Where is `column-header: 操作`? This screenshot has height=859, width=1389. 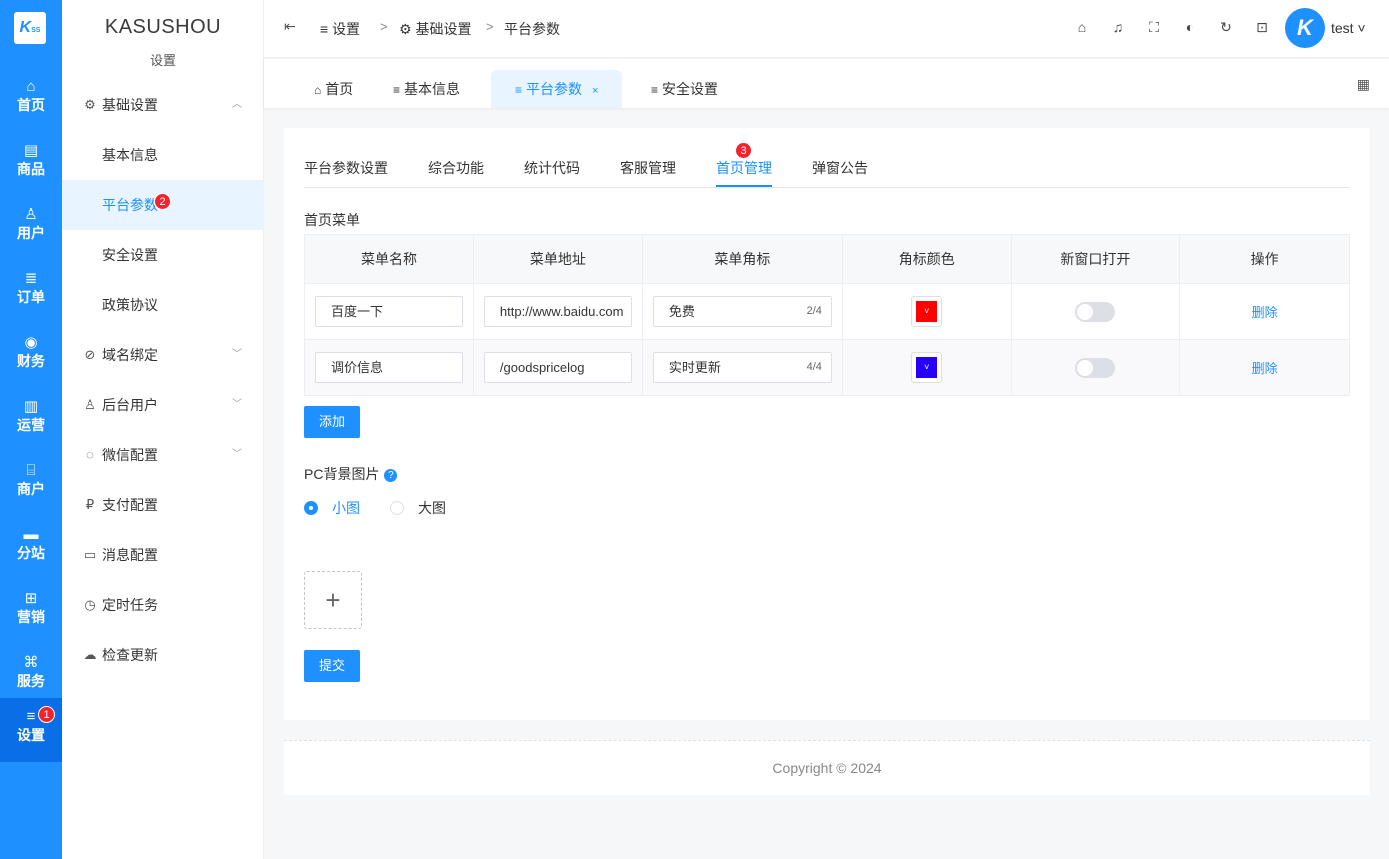
column-header: 操作 is located at coordinates (1264, 259).